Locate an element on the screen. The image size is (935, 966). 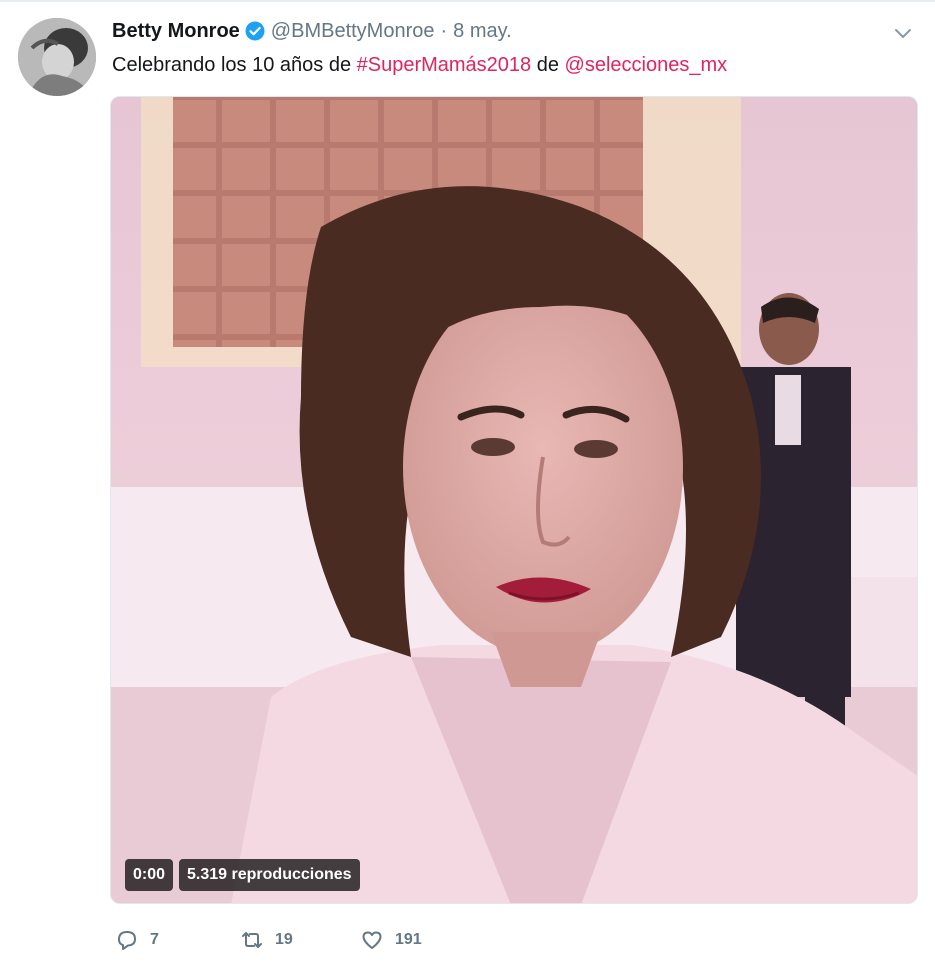
video-timestamp: 0:00 is located at coordinates (149, 875).